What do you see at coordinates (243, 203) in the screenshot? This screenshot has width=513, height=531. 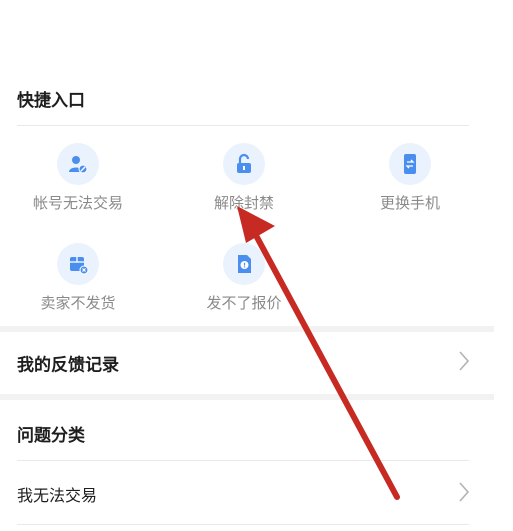 I see `shortcut-label: 解除封禁` at bounding box center [243, 203].